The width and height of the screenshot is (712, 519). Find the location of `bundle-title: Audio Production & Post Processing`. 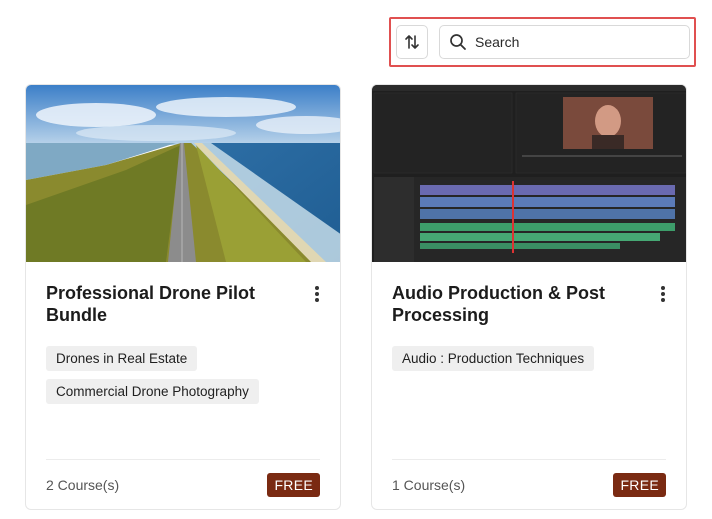

bundle-title: Audio Production & Post Processing is located at coordinates (512, 304).